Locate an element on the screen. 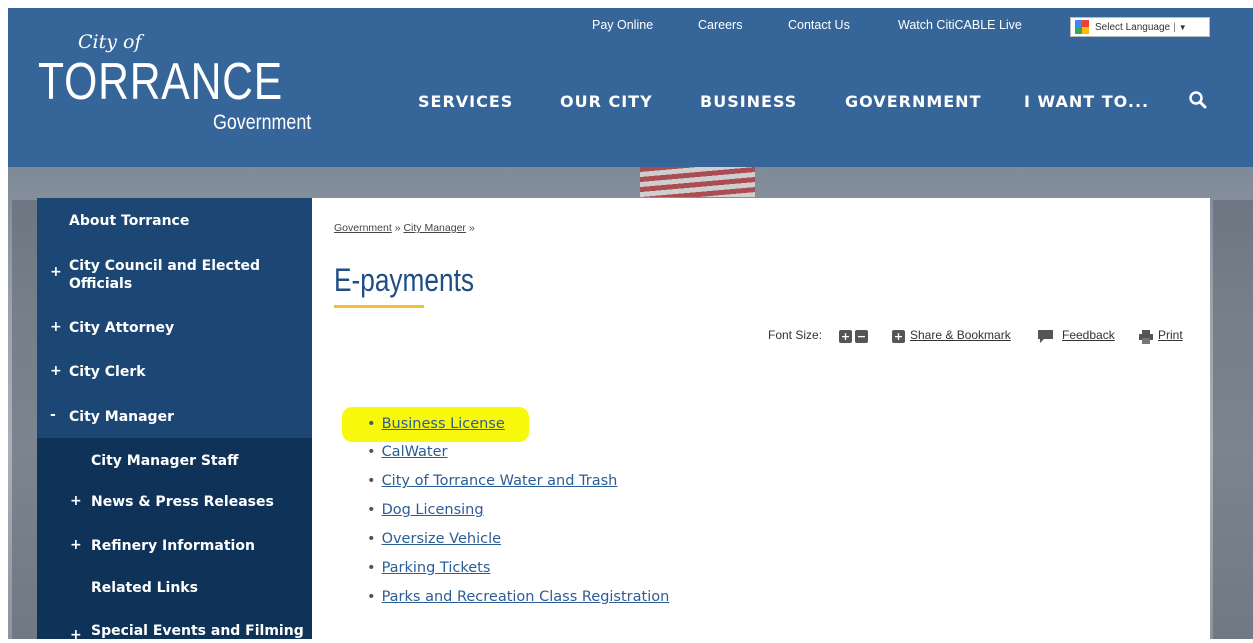  parking-tickets-link: Parking Tickets is located at coordinates (436, 568).